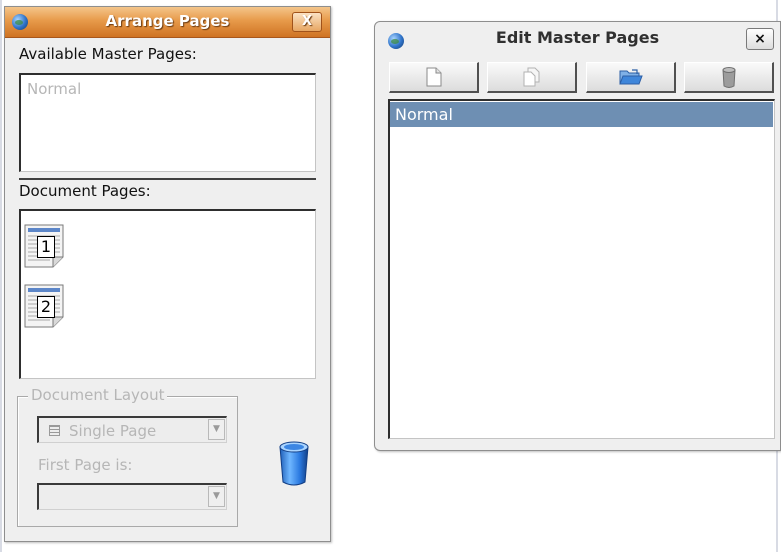 Image resolution: width=781 pixels, height=552 pixels. I want to click on page-number: 1, so click(46, 247).